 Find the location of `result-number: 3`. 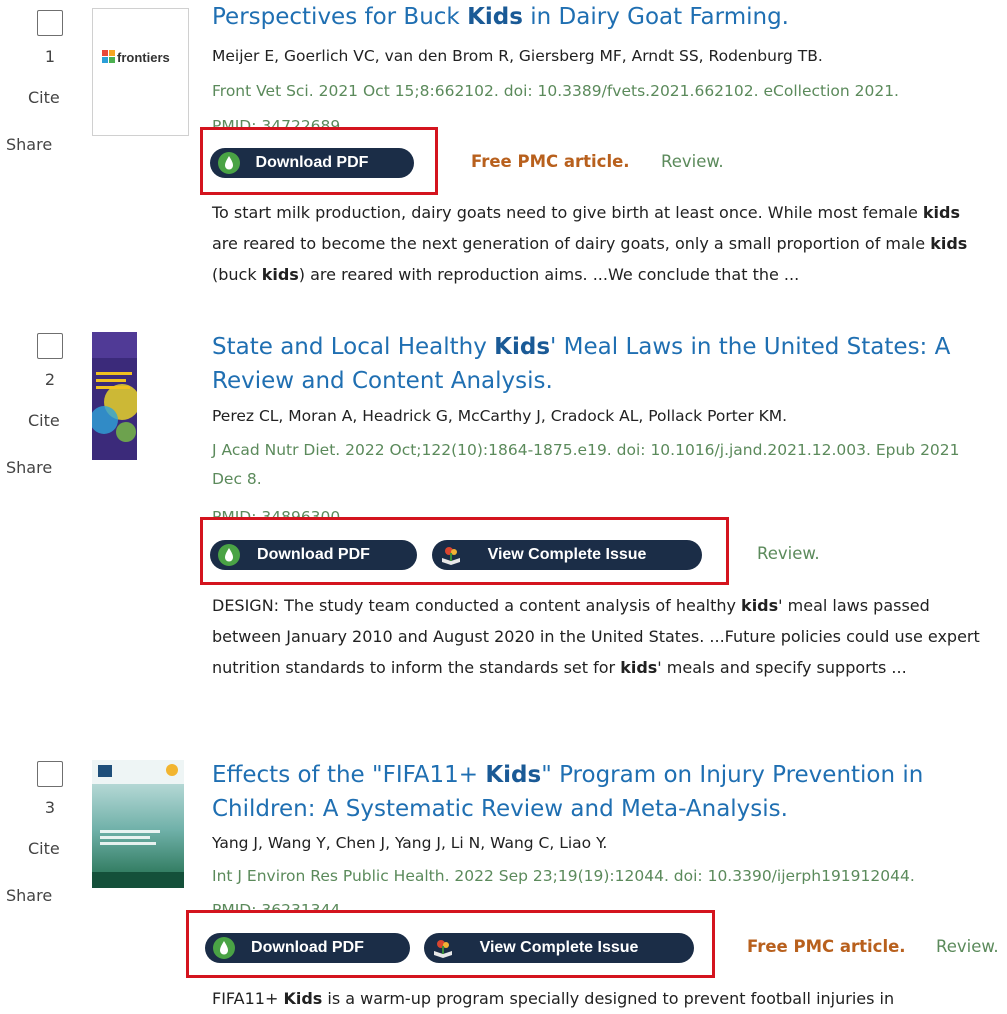

result-number: 3 is located at coordinates (50, 807).